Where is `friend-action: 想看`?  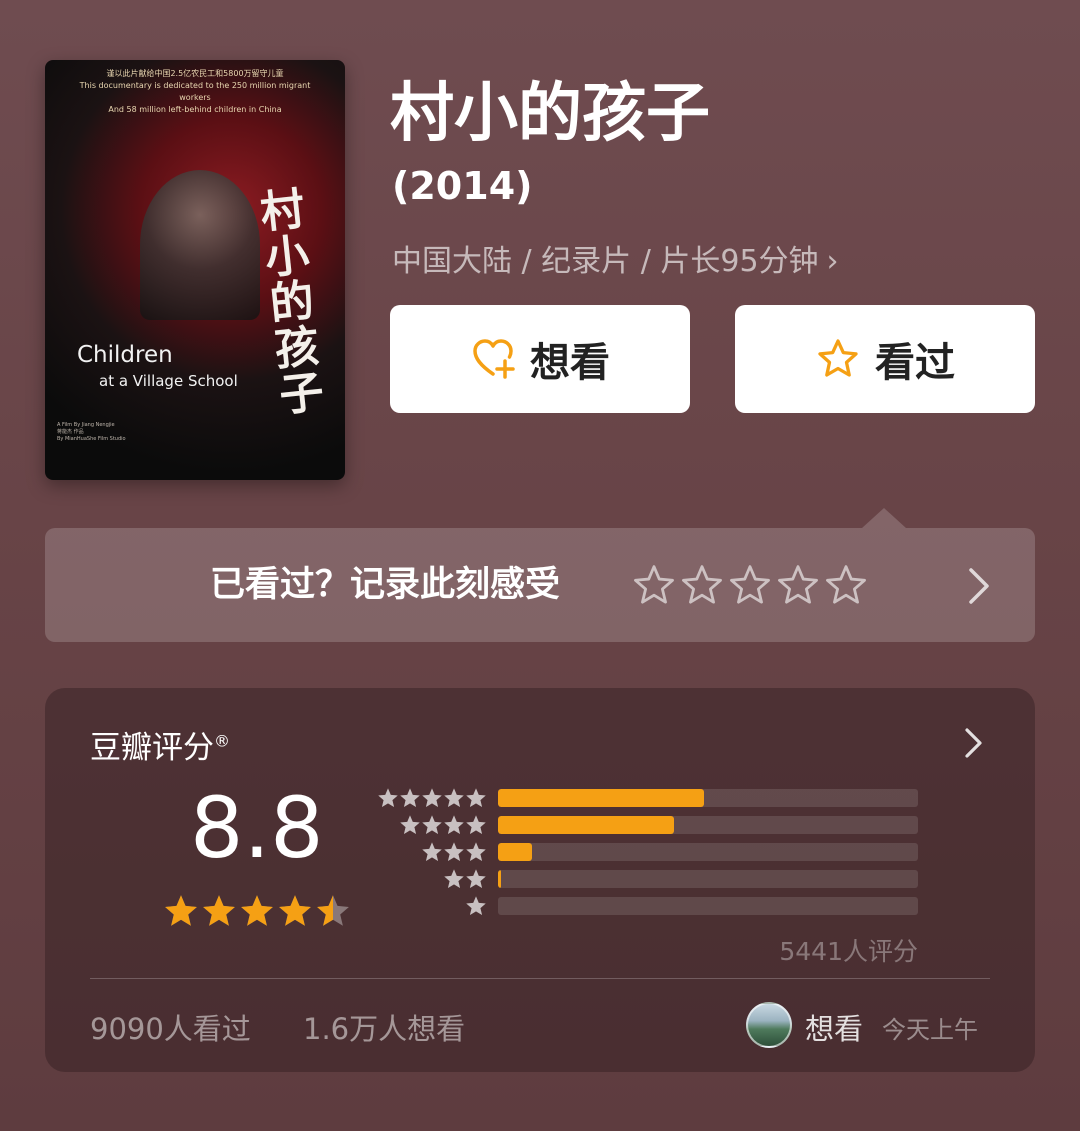 friend-action: 想看 is located at coordinates (834, 1029).